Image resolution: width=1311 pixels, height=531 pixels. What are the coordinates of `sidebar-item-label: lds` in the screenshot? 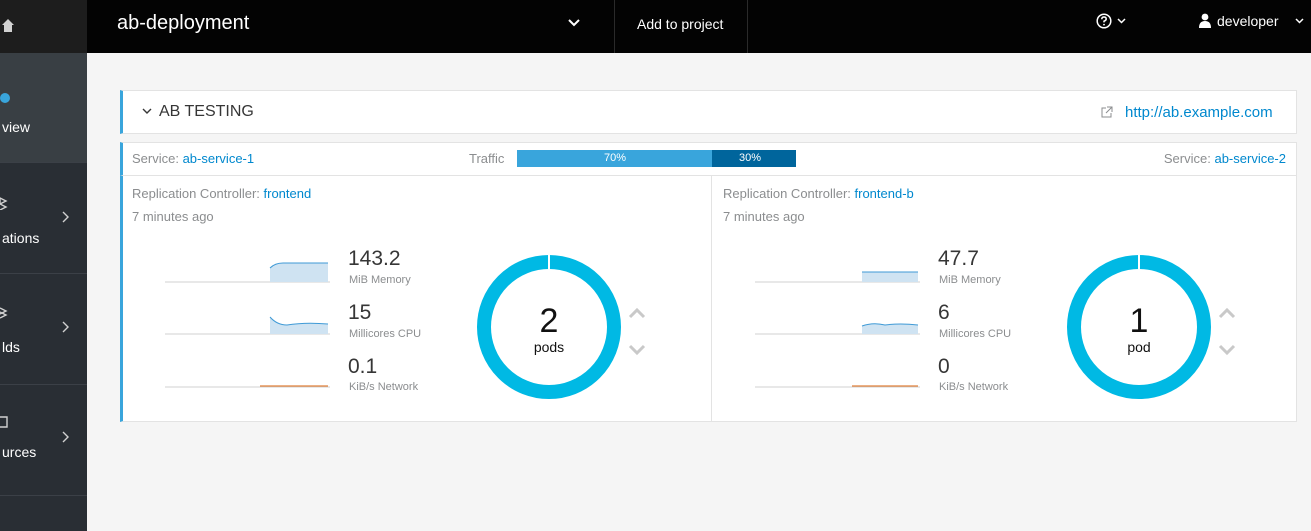 It's located at (11, 347).